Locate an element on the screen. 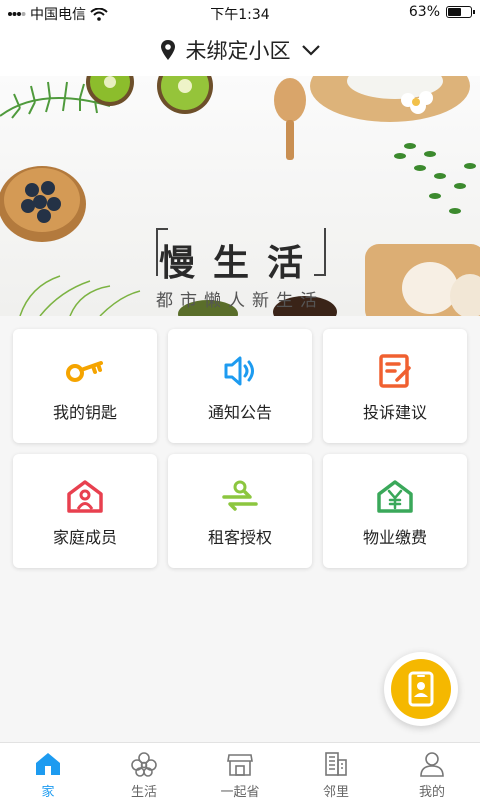 This screenshot has width=480, height=800. tile-label: 物业缴费 is located at coordinates (394, 537).